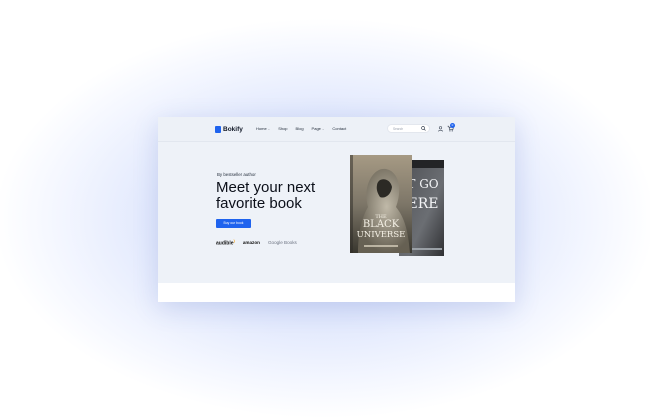 This screenshot has height=420, width=650. I want to click on front-book-title-line-3: UNIVERSE, so click(381, 235).